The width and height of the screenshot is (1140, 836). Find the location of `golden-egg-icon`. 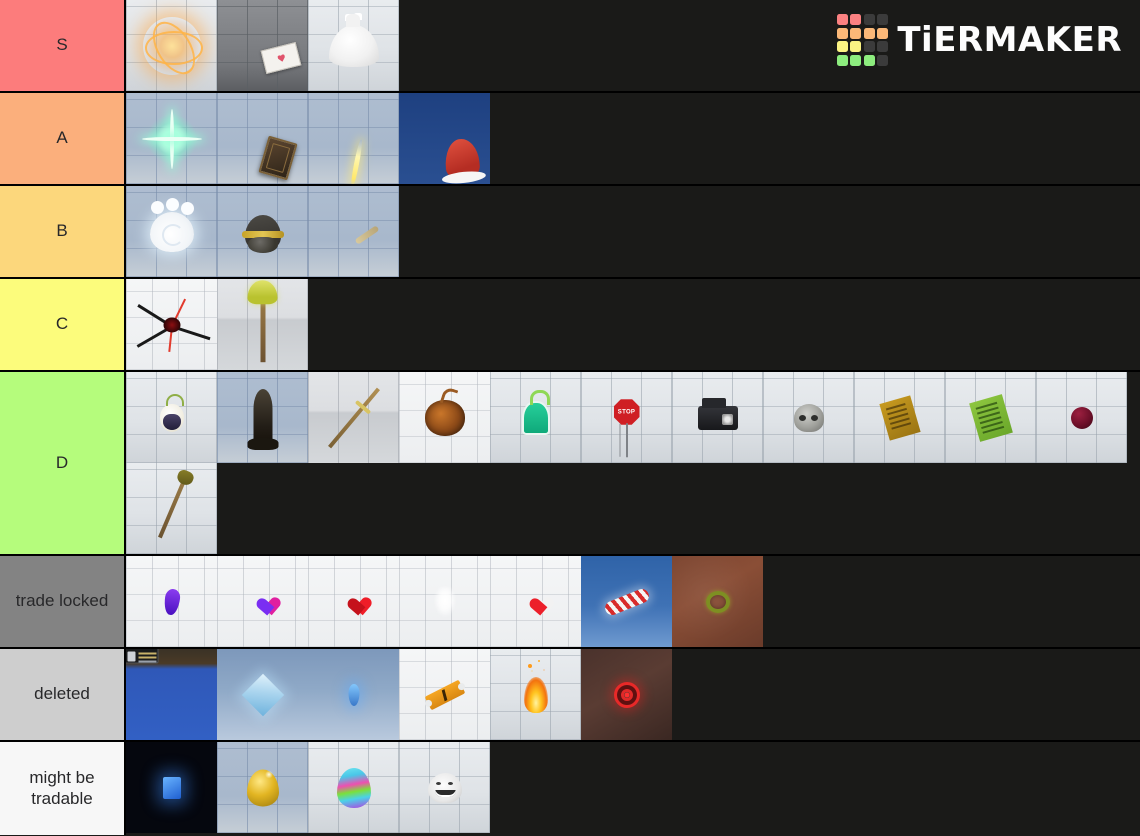

golden-egg-icon is located at coordinates (262, 787).